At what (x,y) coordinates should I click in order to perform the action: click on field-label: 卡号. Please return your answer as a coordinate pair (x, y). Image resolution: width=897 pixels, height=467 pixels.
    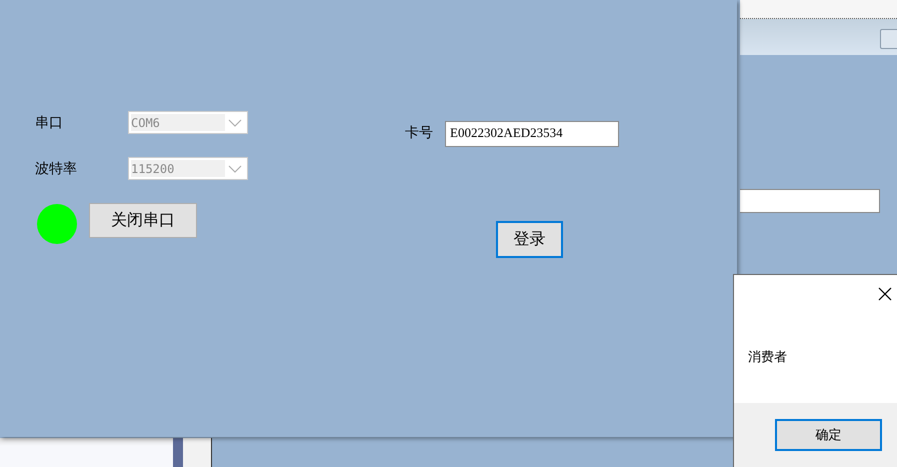
    Looking at the image, I should click on (419, 133).